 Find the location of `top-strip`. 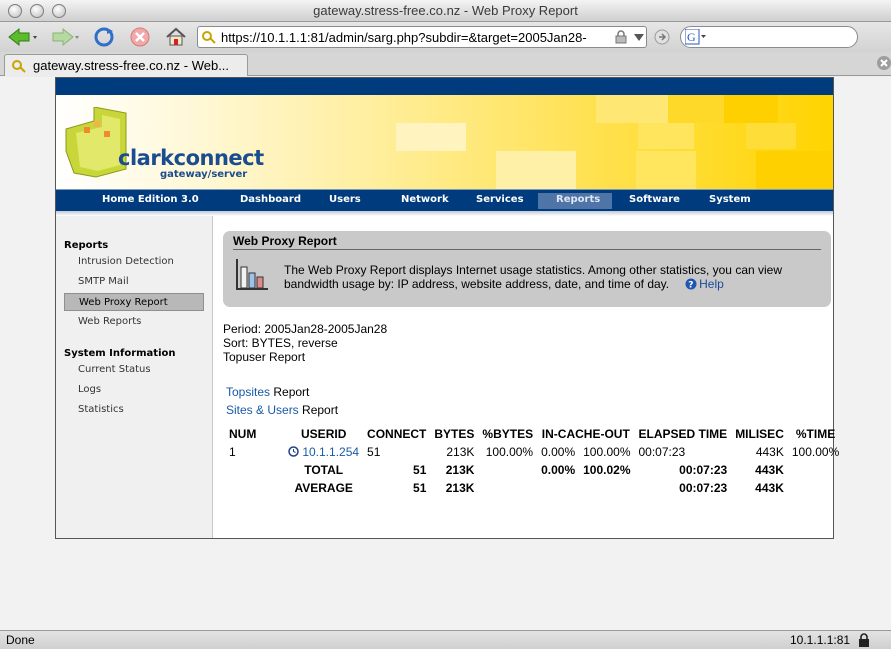

top-strip is located at coordinates (444, 86).